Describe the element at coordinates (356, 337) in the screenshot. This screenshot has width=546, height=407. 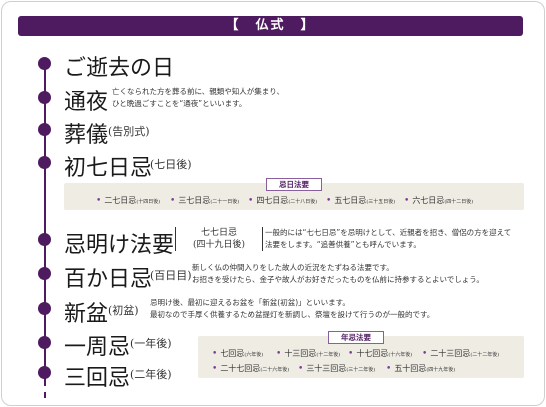
I see `nenki-label: 年忌法要` at that location.